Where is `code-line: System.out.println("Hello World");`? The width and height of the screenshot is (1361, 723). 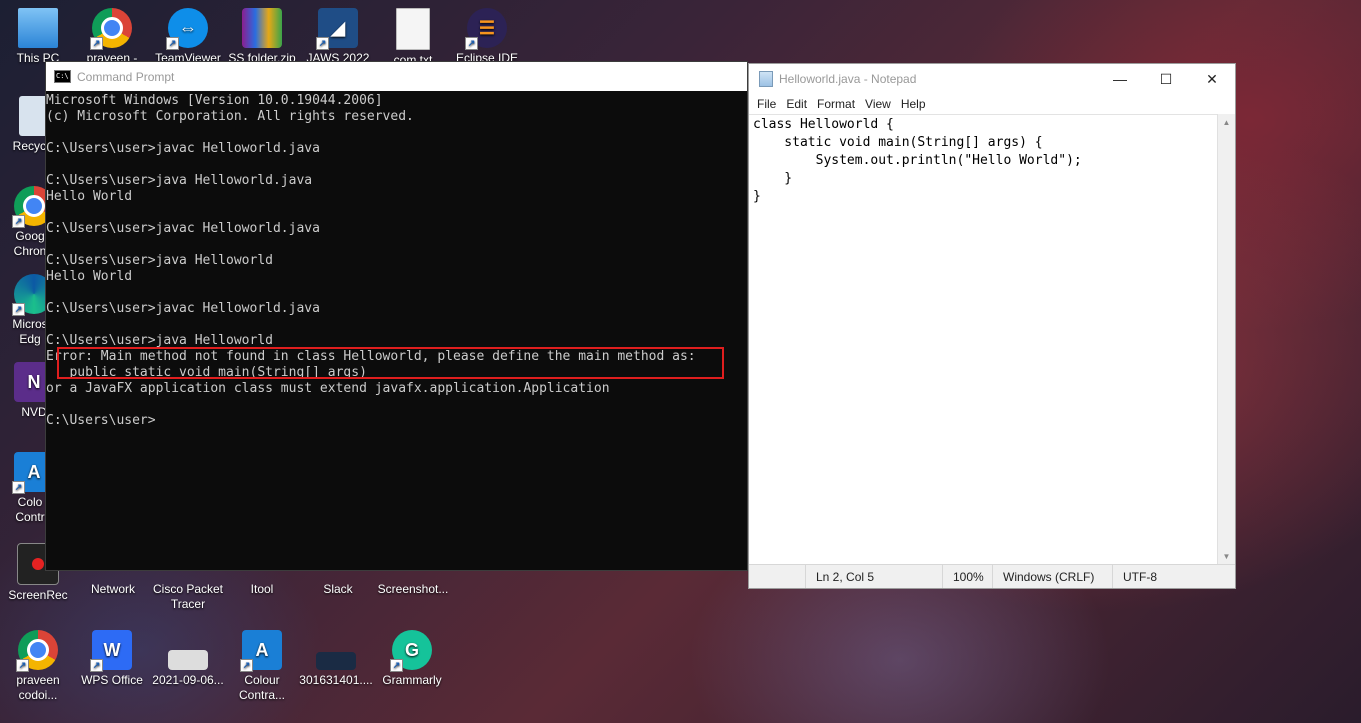 code-line: System.out.println("Hello World"); is located at coordinates (917, 160).